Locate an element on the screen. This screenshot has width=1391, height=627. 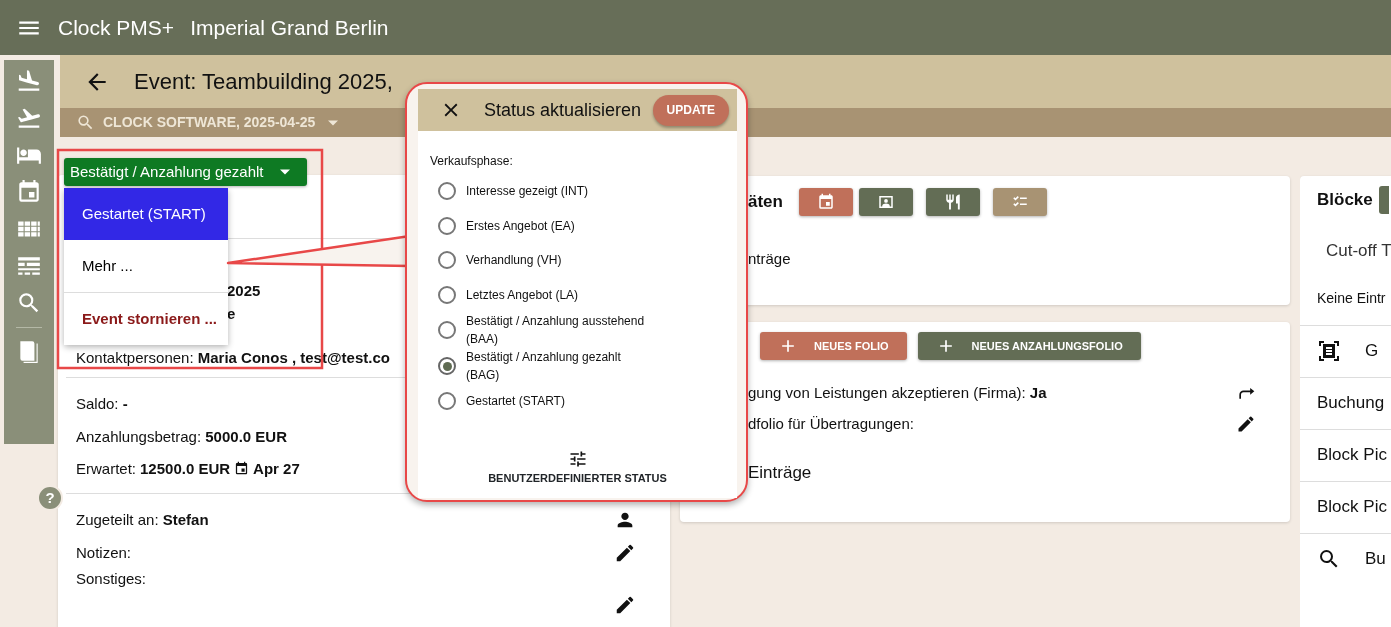
option-label: Gestartet (START) is located at coordinates (515, 402).